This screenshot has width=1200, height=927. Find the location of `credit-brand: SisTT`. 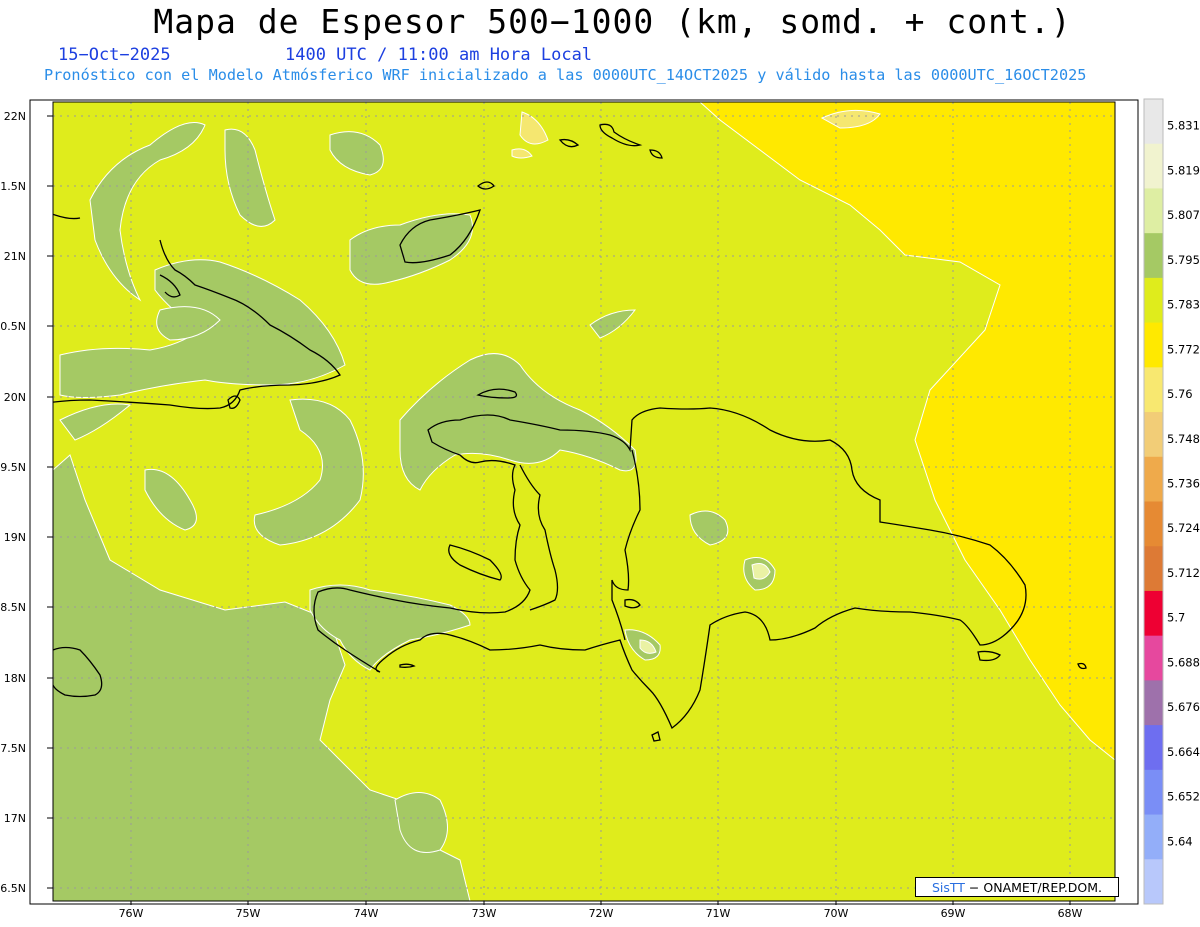

credit-brand: SisTT is located at coordinates (948, 887).